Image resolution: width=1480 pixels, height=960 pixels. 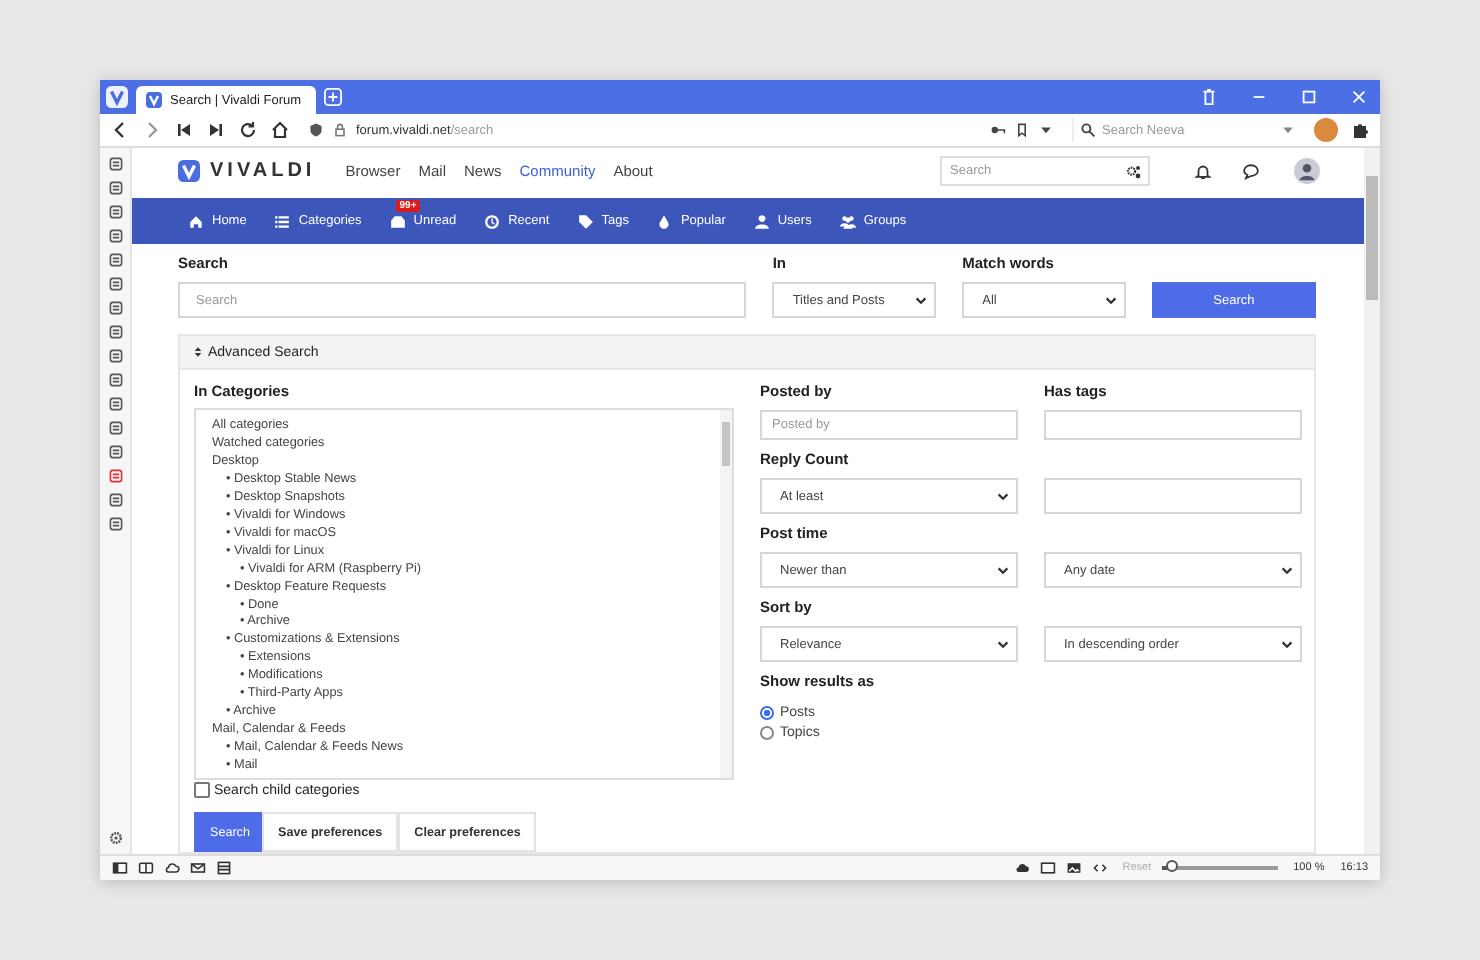 I want to click on profile-avatar, so click(x=1326, y=130).